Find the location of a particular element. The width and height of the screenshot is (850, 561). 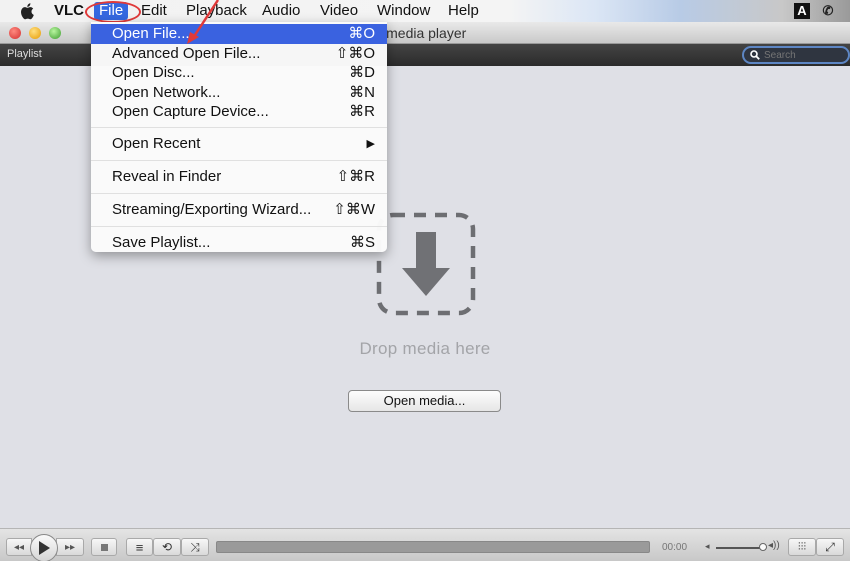

search-icon is located at coordinates (755, 55).